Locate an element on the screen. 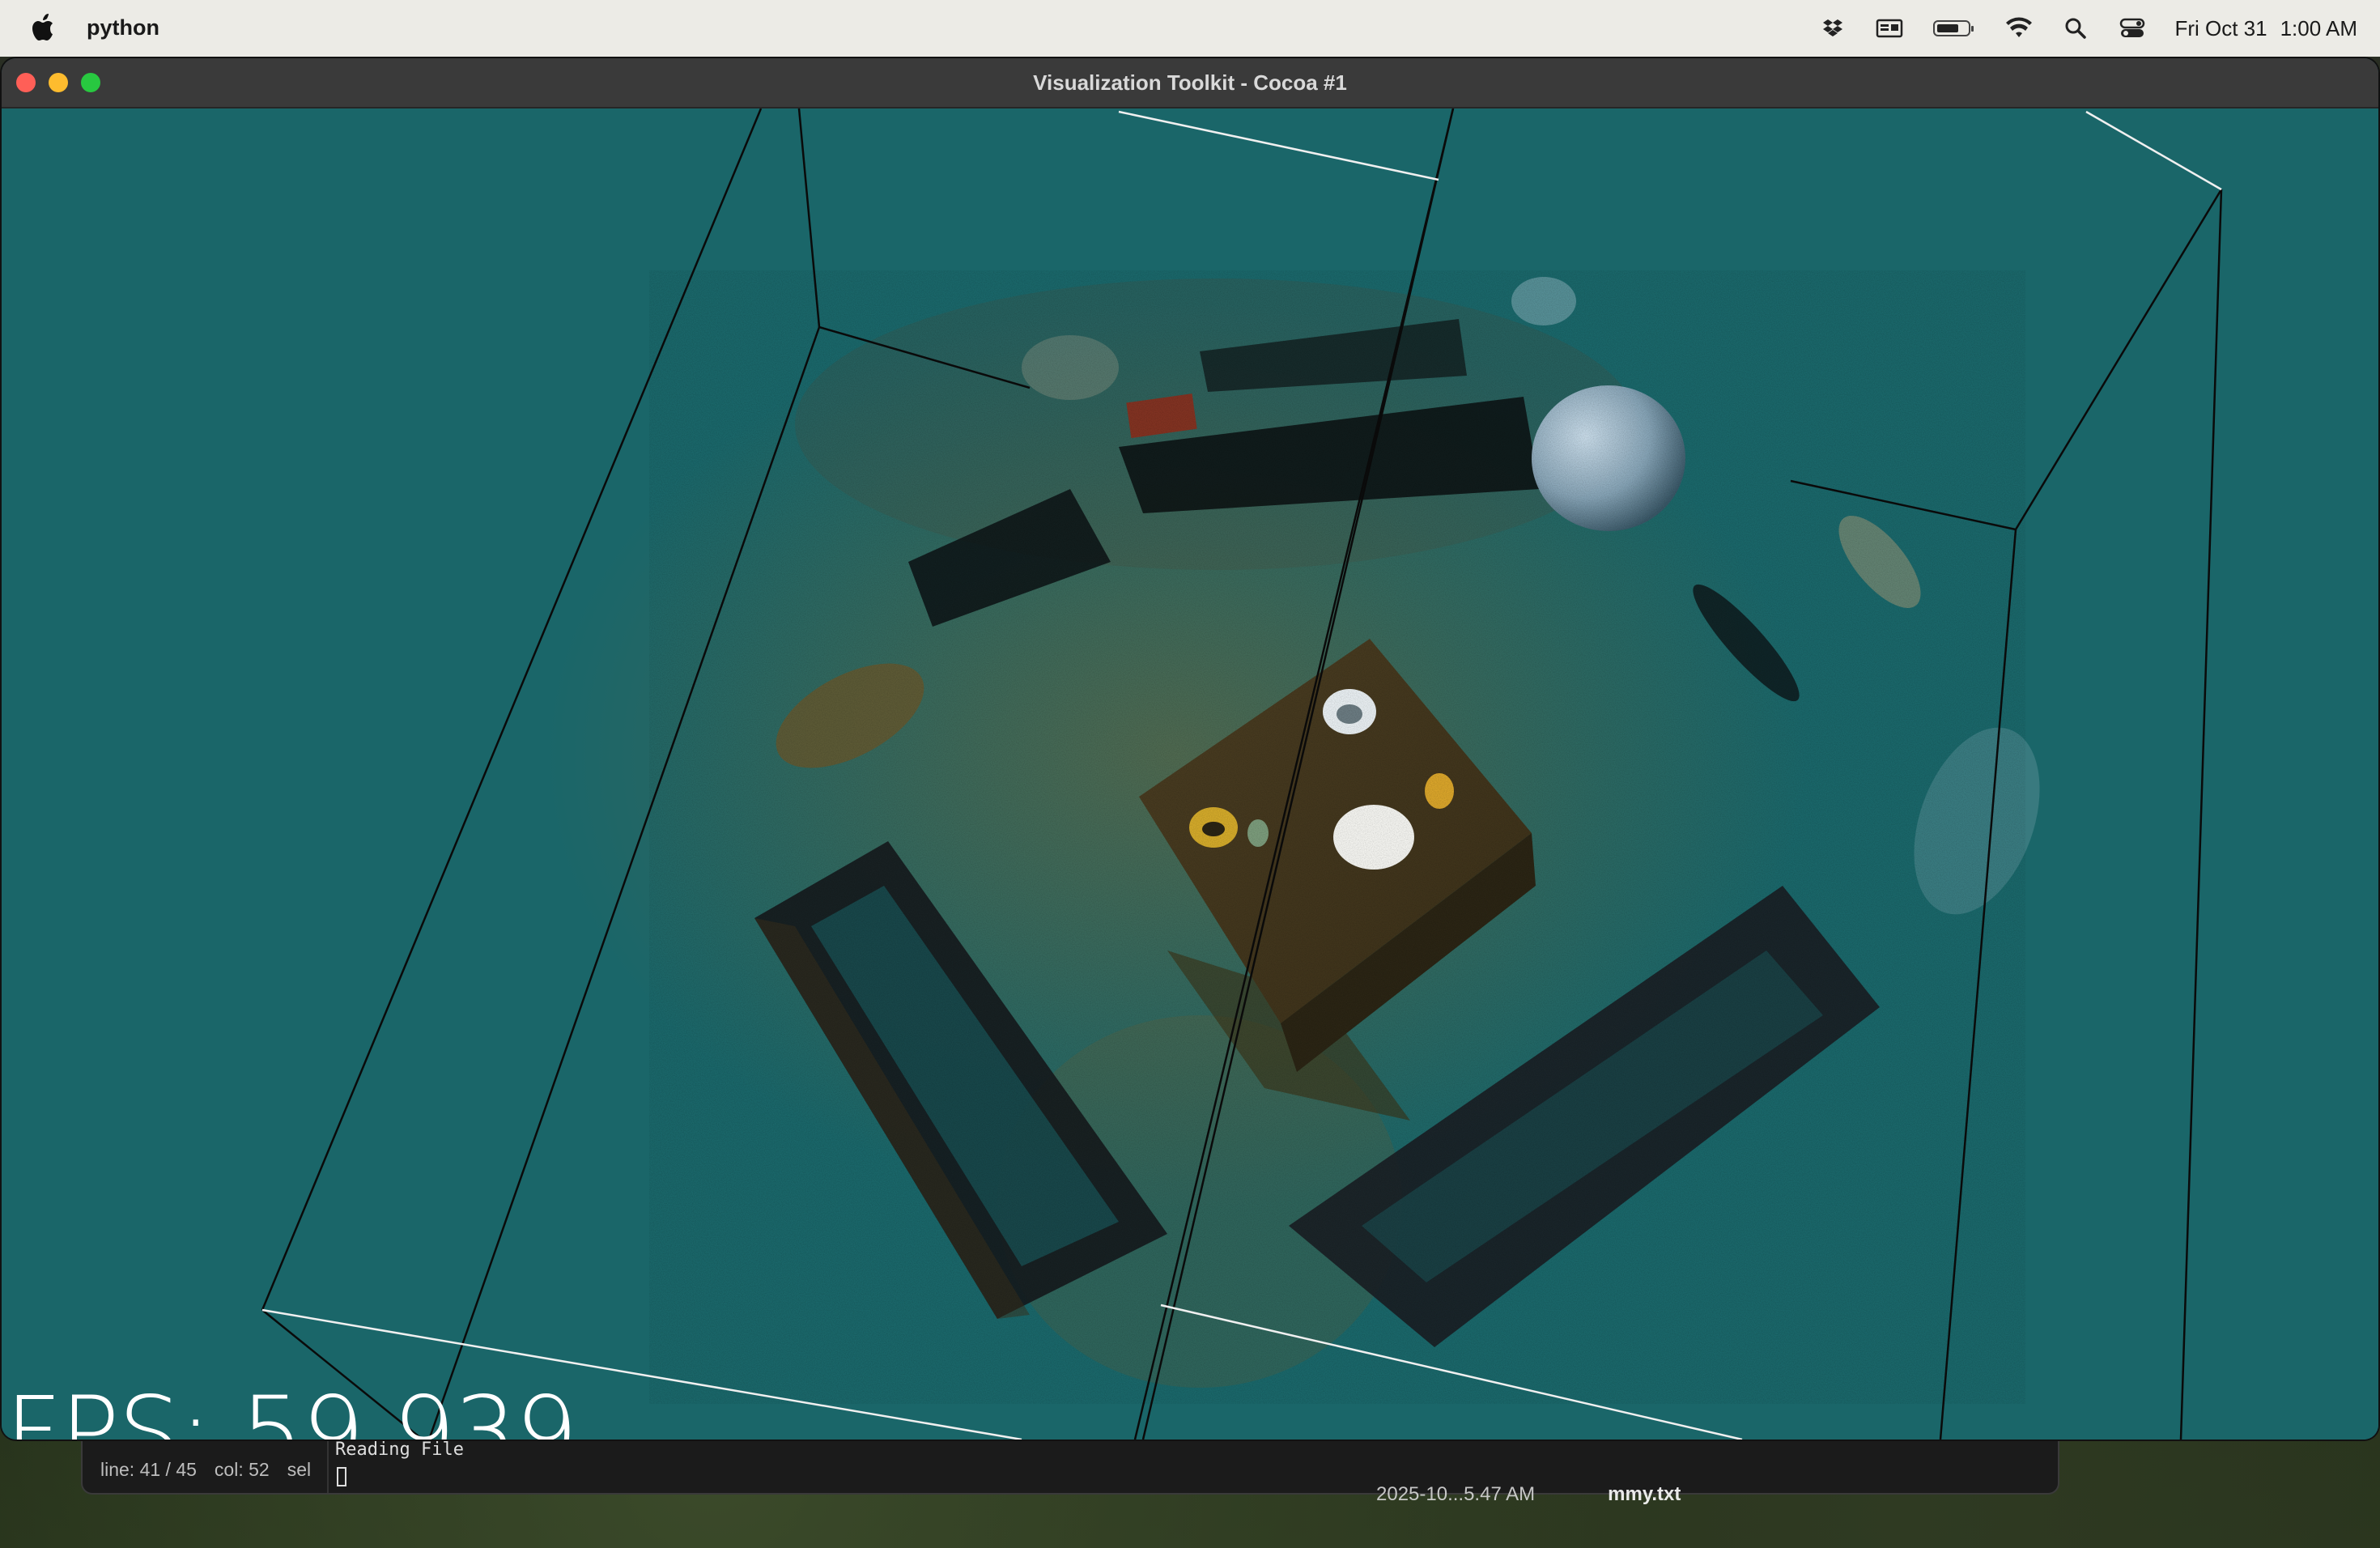 The image size is (2380, 1548). app-name-menu: python is located at coordinates (123, 27).